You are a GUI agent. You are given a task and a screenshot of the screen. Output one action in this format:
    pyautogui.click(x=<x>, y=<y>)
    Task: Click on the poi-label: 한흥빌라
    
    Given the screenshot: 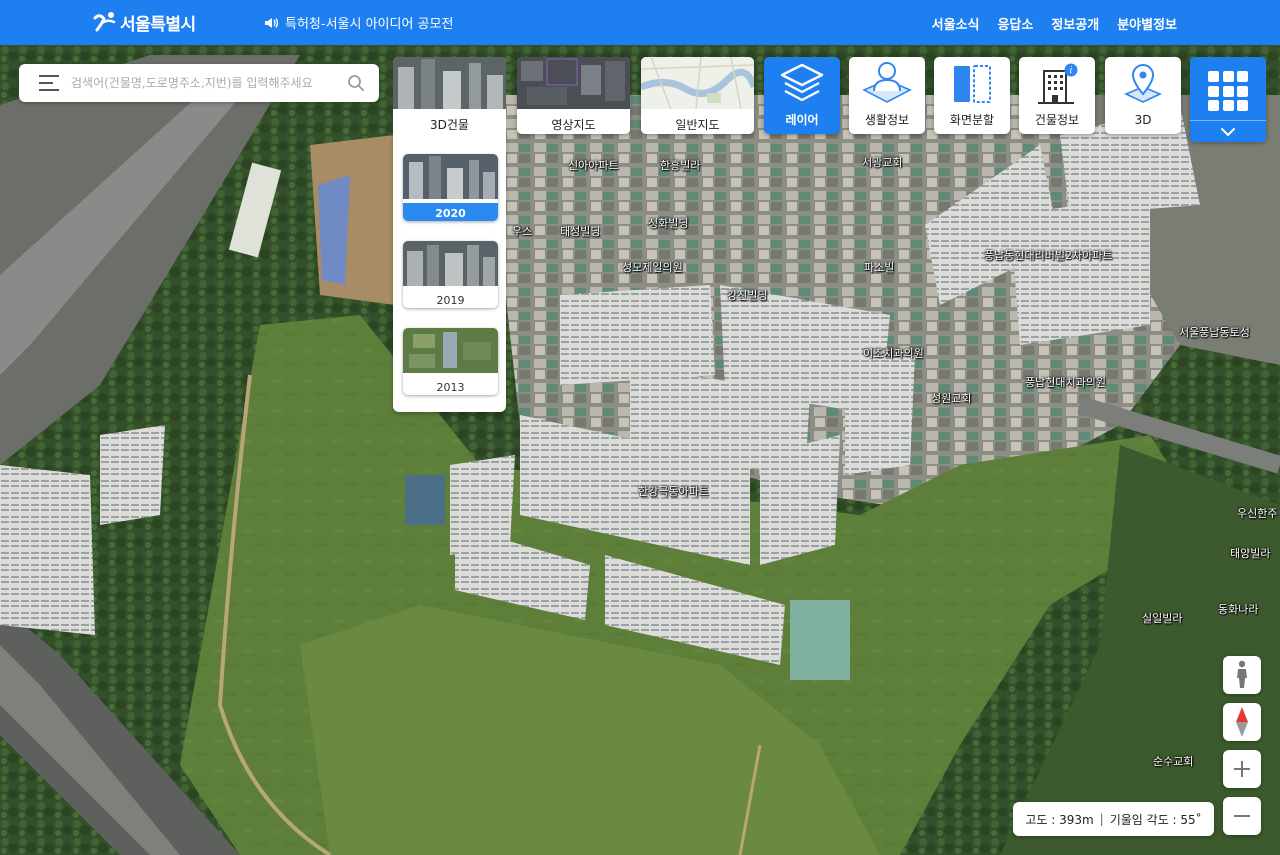 What is the action you would take?
    pyautogui.click(x=680, y=165)
    